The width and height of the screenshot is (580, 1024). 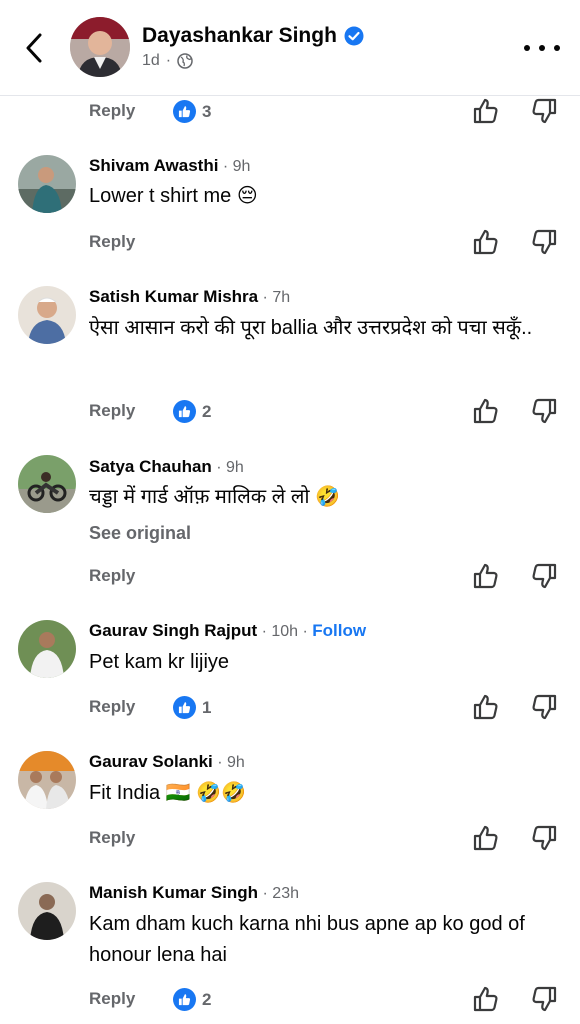 I want to click on globe-icon, so click(x=185, y=61).